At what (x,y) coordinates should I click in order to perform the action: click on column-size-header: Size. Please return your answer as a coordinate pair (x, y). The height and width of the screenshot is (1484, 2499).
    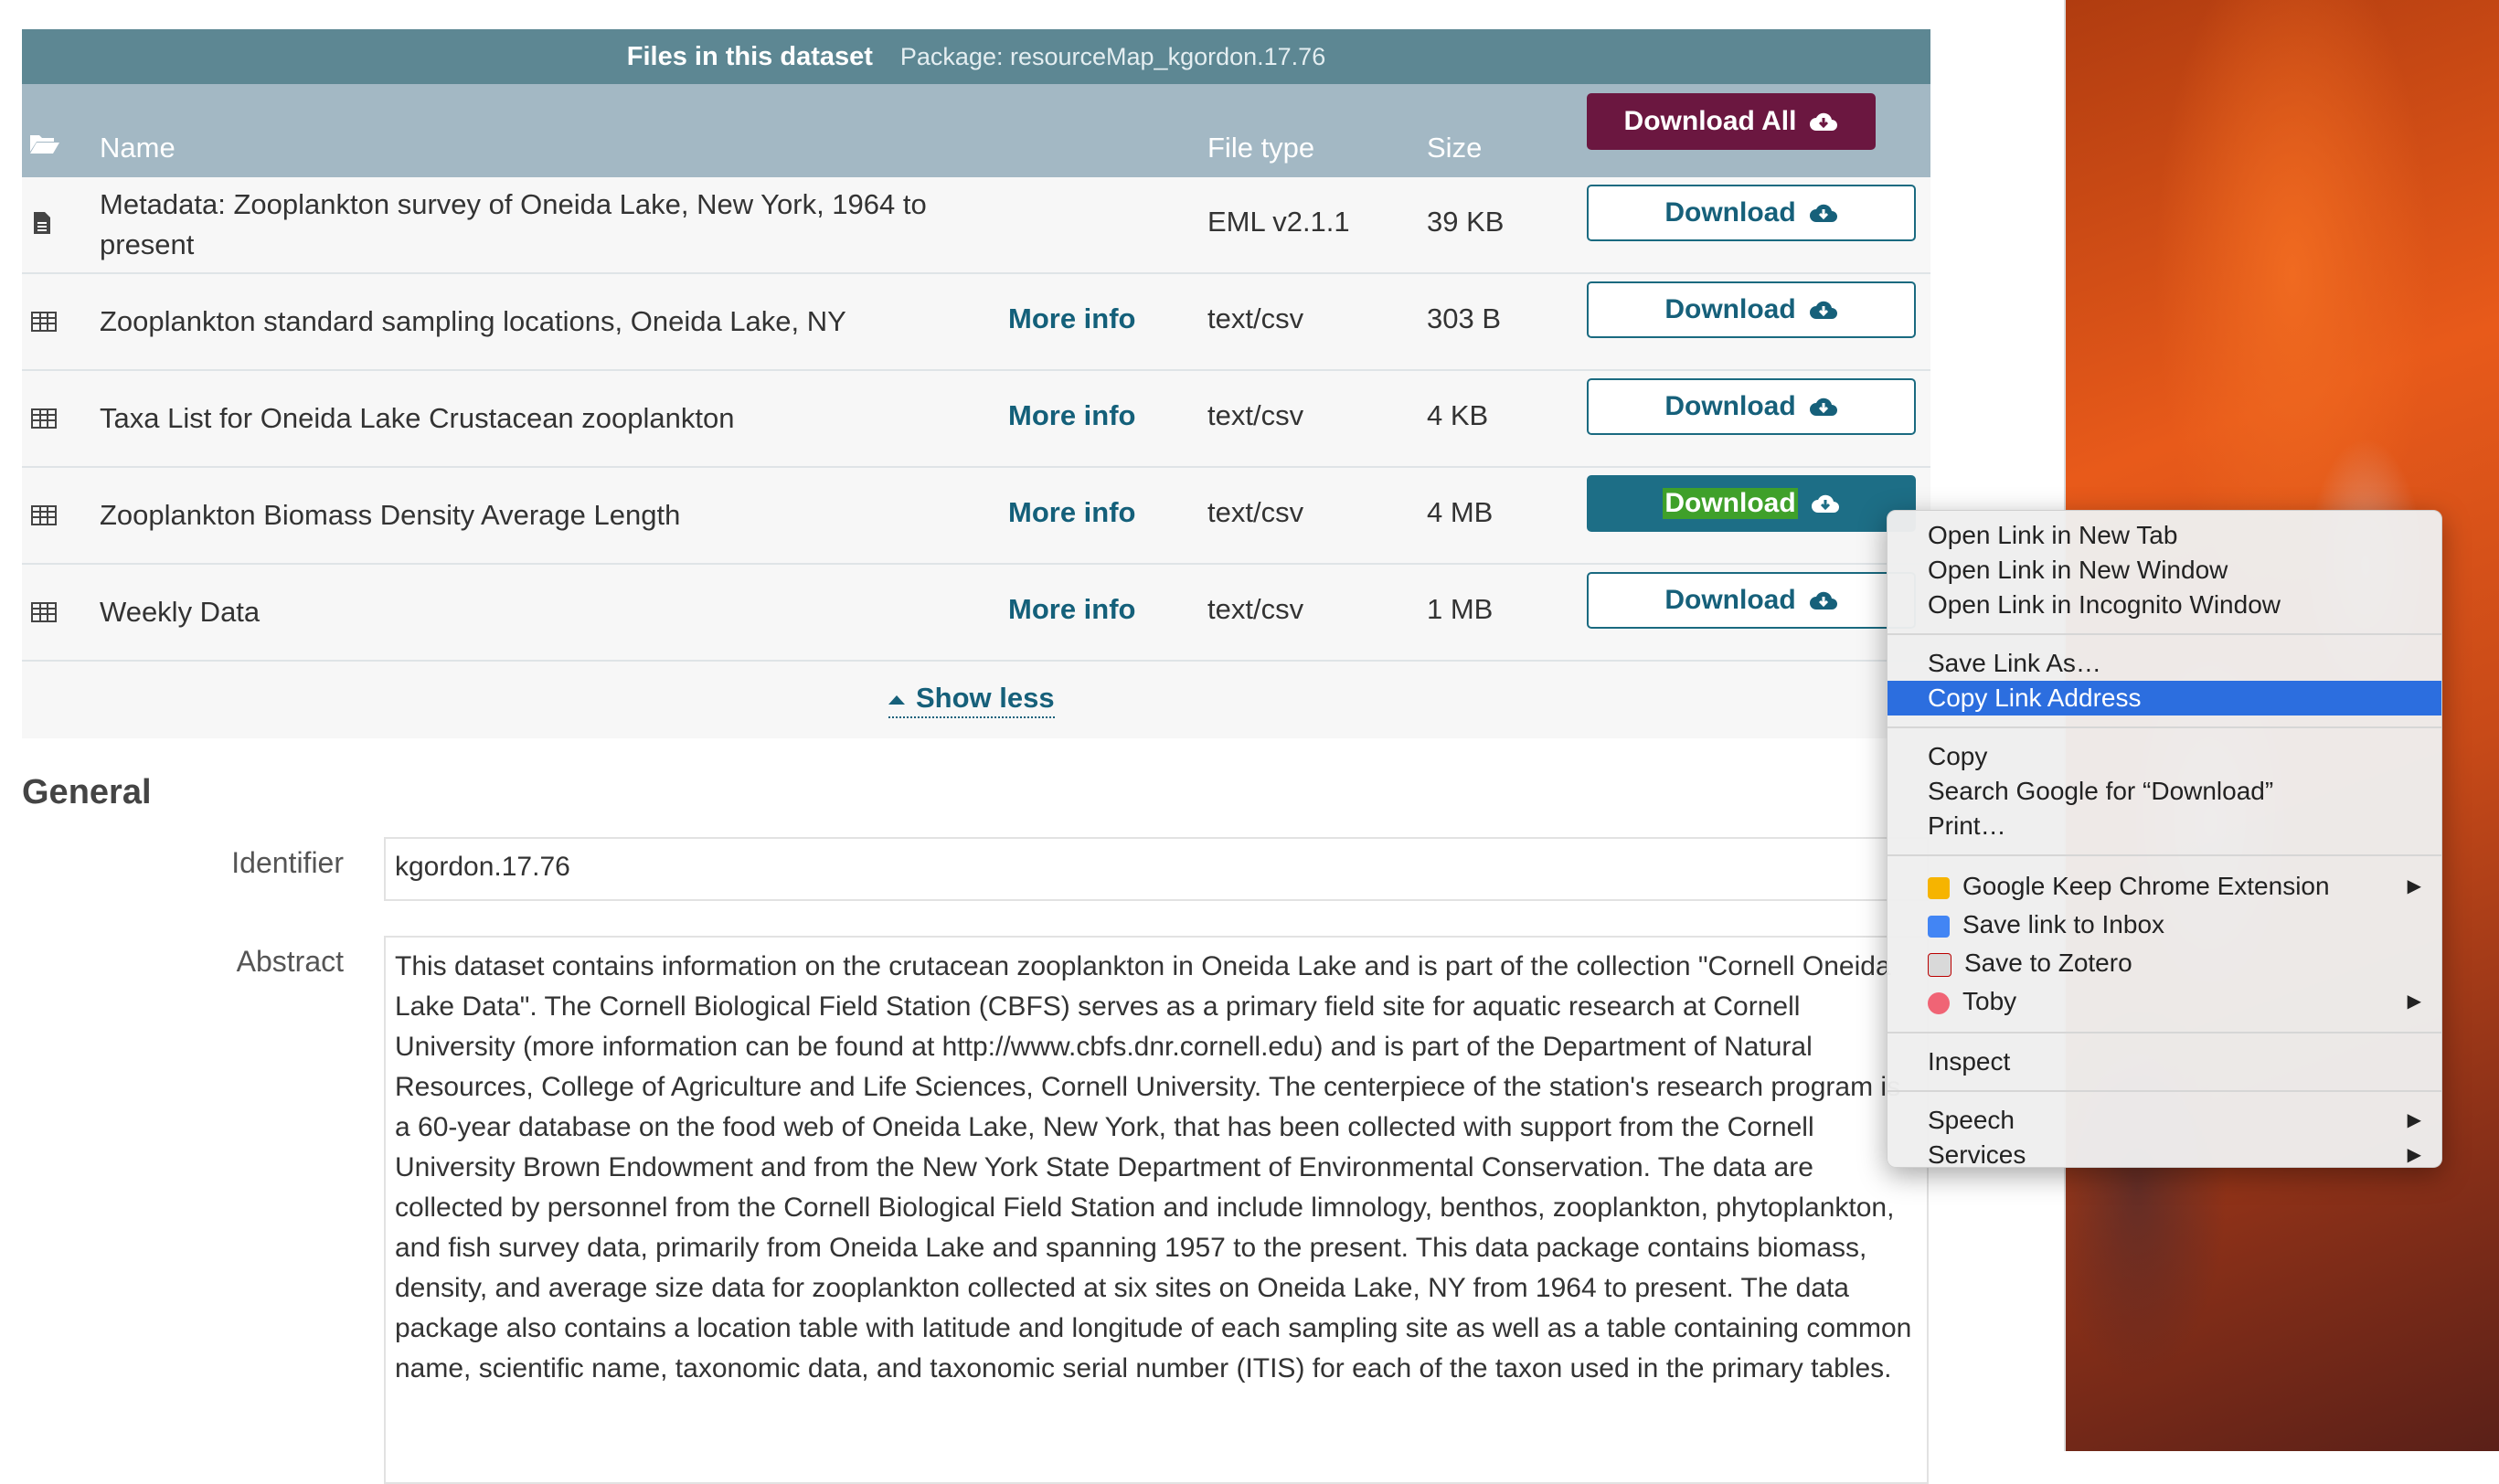
    Looking at the image, I should click on (1454, 148).